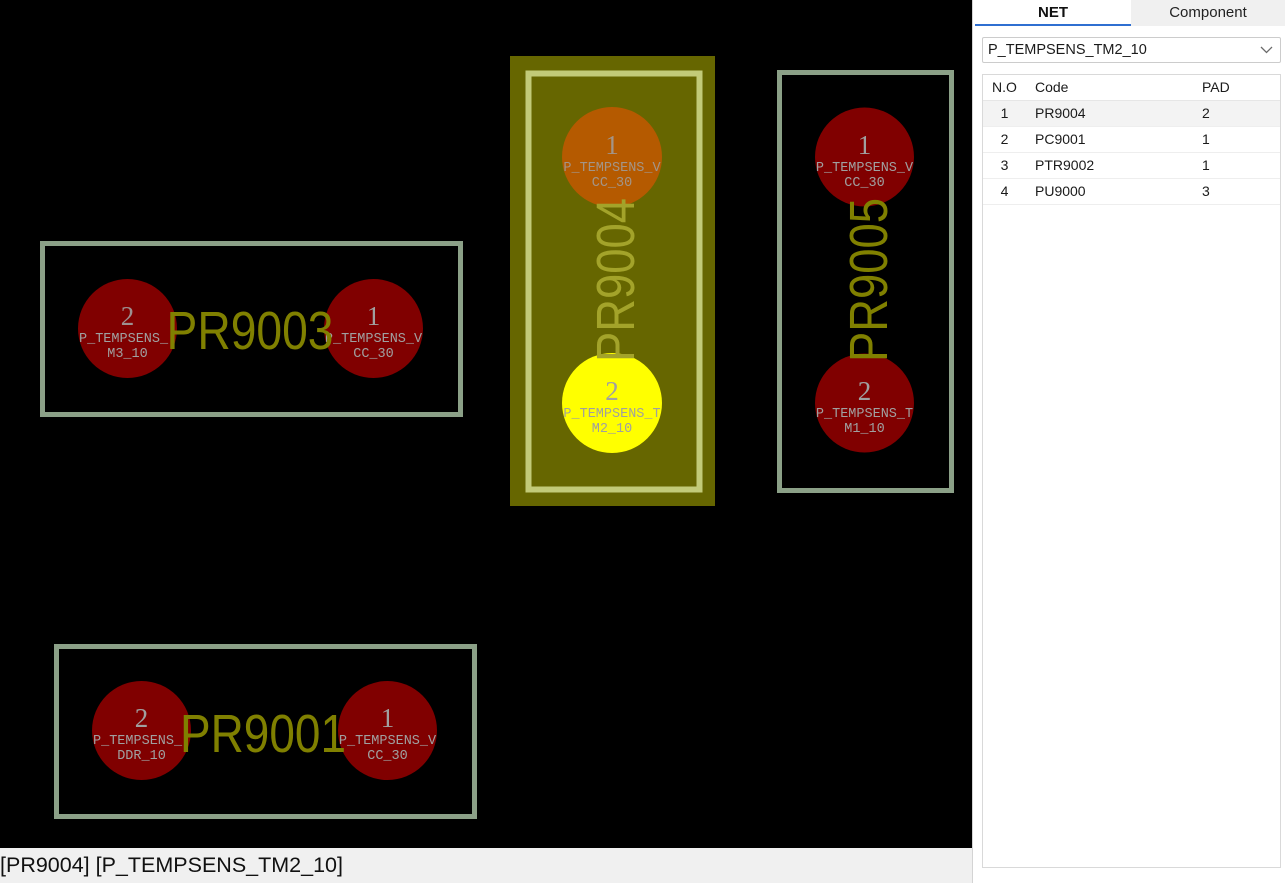 The width and height of the screenshot is (1285, 883). I want to click on table-row: 1 PR9004 2, so click(1131, 114).